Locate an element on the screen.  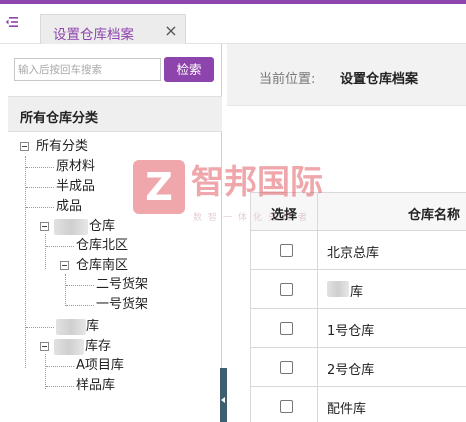
tree-node-inventory: 库存 is located at coordinates (98, 347).